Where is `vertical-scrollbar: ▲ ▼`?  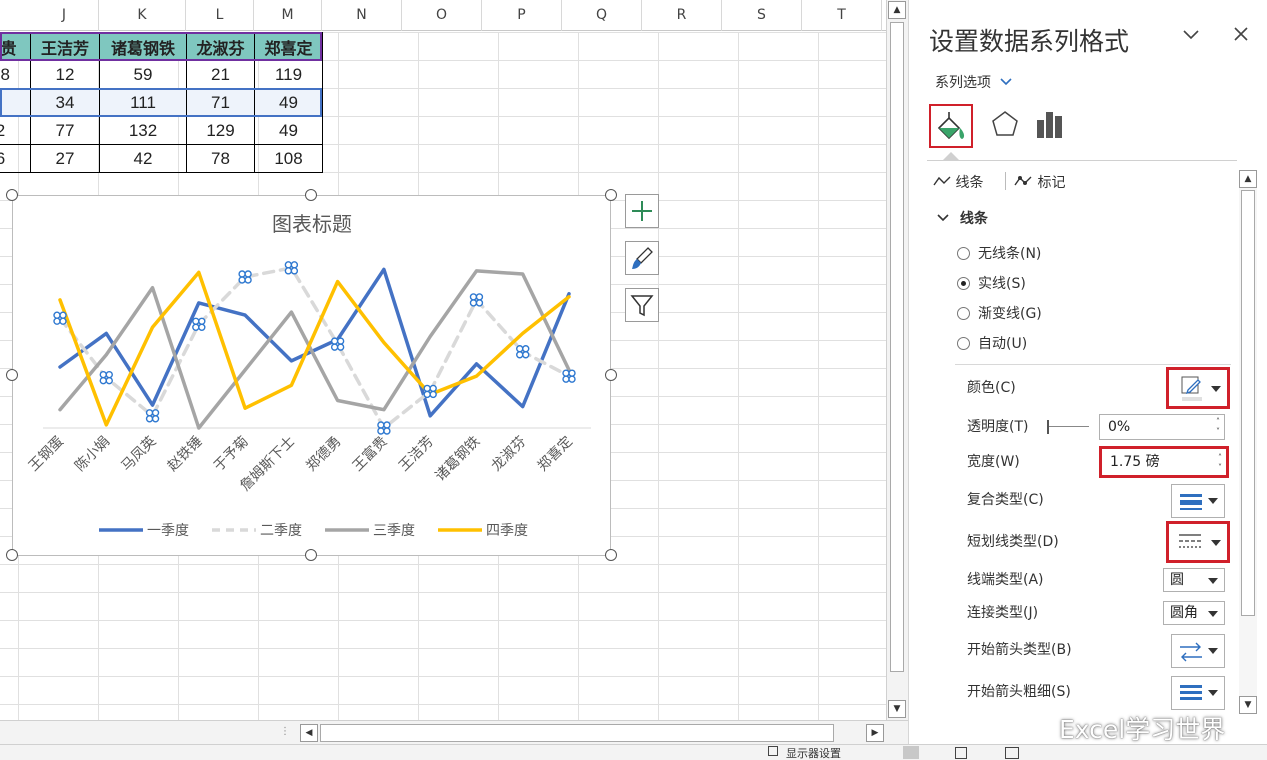 vertical-scrollbar: ▲ ▼ is located at coordinates (897, 360).